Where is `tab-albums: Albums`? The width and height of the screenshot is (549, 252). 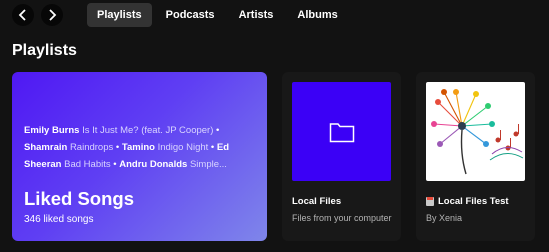
tab-albums: Albums is located at coordinates (317, 15).